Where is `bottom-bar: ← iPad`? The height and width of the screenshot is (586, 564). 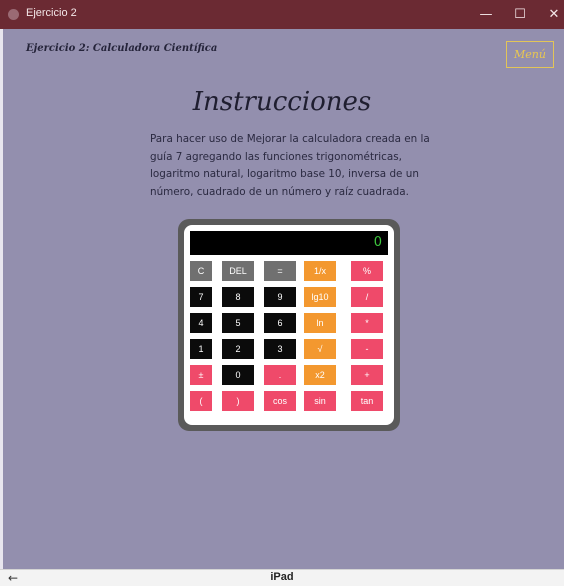
bottom-bar: ← iPad is located at coordinates (282, 577).